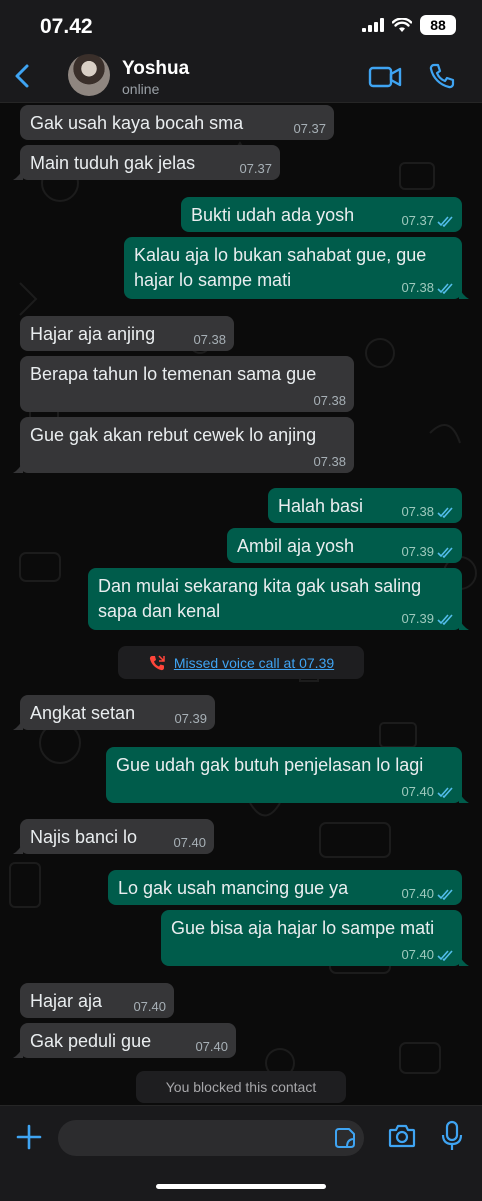 Image resolution: width=482 pixels, height=1201 pixels. What do you see at coordinates (93, 334) in the screenshot?
I see `message-text: Hajar aja anjing` at bounding box center [93, 334].